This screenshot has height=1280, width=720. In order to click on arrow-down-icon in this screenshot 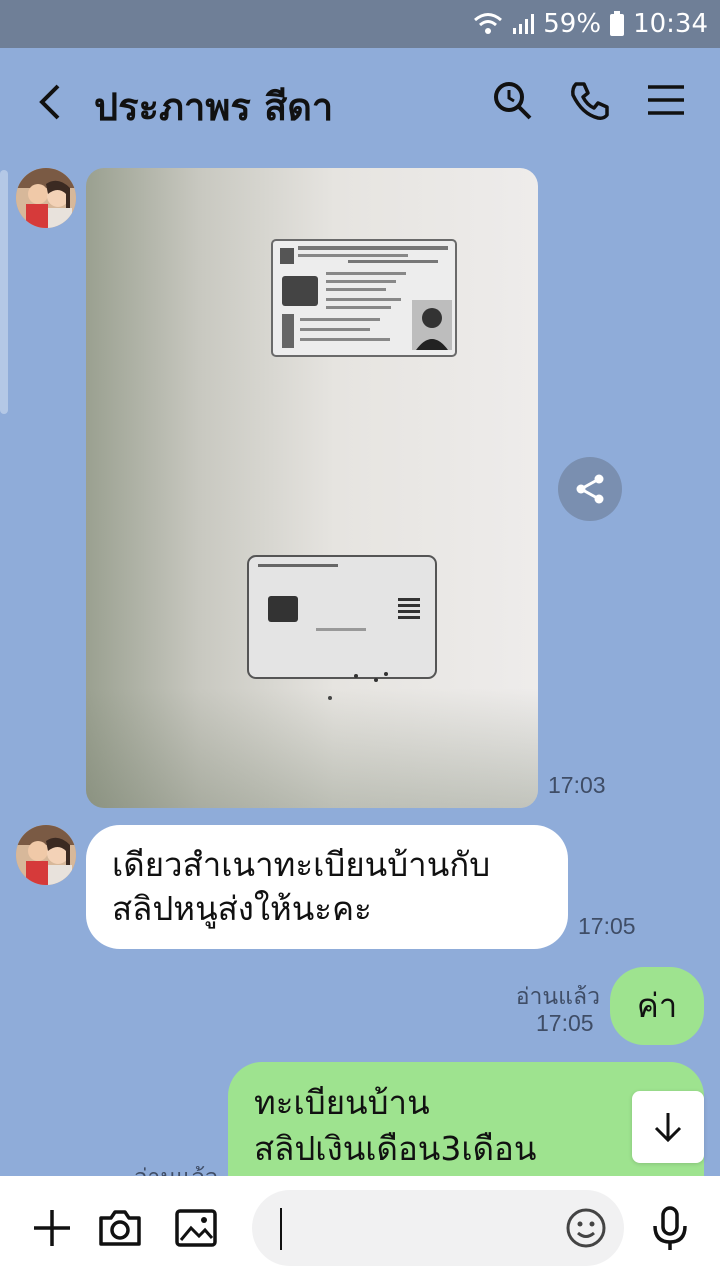, I will do `click(668, 1128)`.